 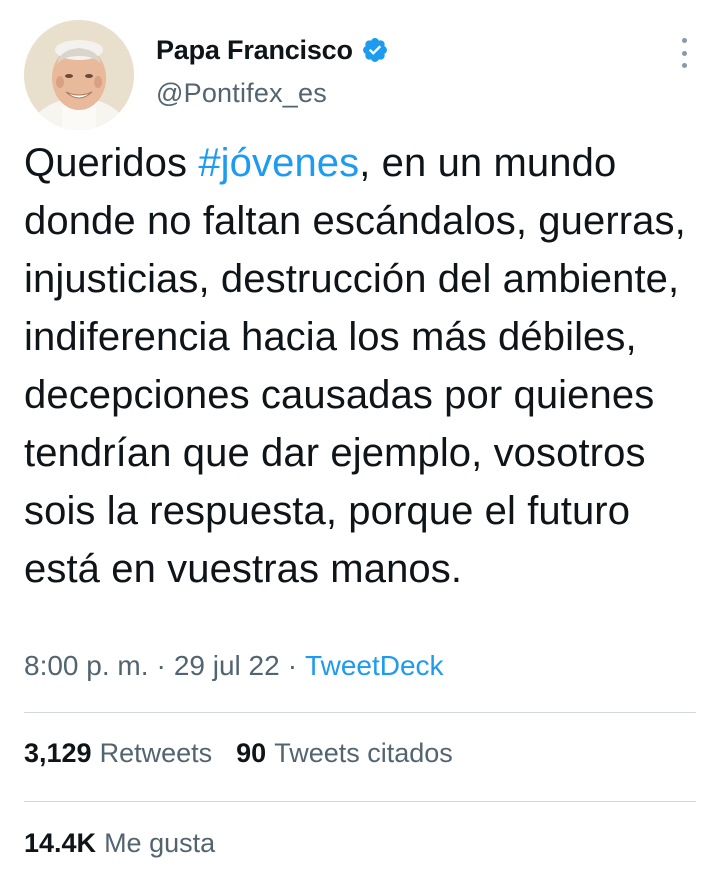 I want to click on author-info: Papa Francisco @Pontifex_es, so click(x=272, y=69).